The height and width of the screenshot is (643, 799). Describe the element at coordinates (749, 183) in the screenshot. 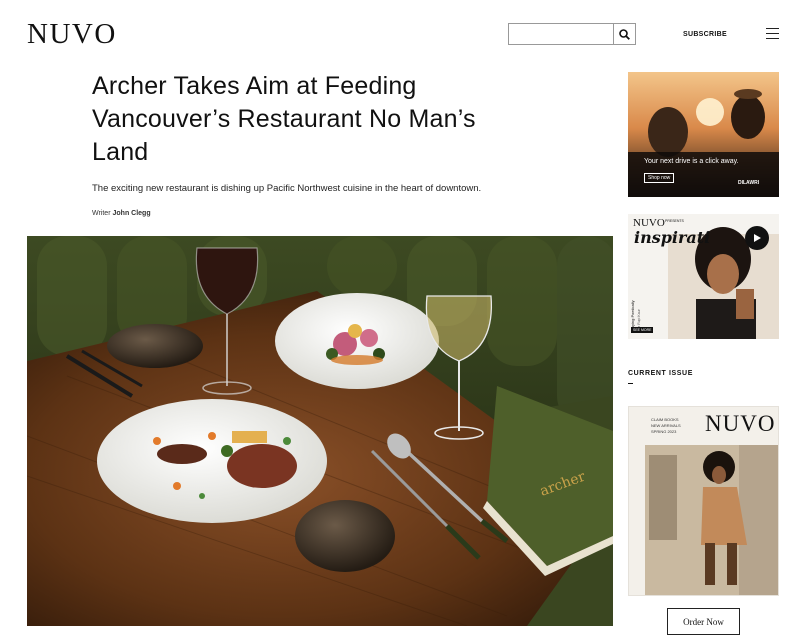

I see `car-ad-brand: DILAWRI` at that location.